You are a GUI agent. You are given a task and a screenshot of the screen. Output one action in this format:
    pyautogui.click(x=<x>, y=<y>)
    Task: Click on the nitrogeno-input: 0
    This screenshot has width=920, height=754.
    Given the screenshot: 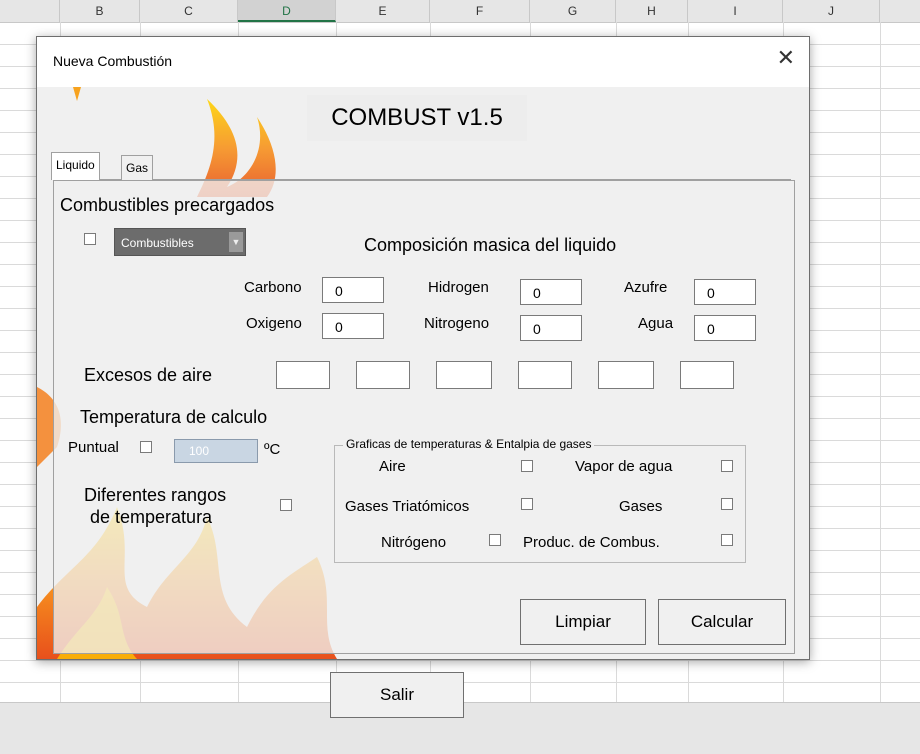 What is the action you would take?
    pyautogui.click(x=551, y=328)
    